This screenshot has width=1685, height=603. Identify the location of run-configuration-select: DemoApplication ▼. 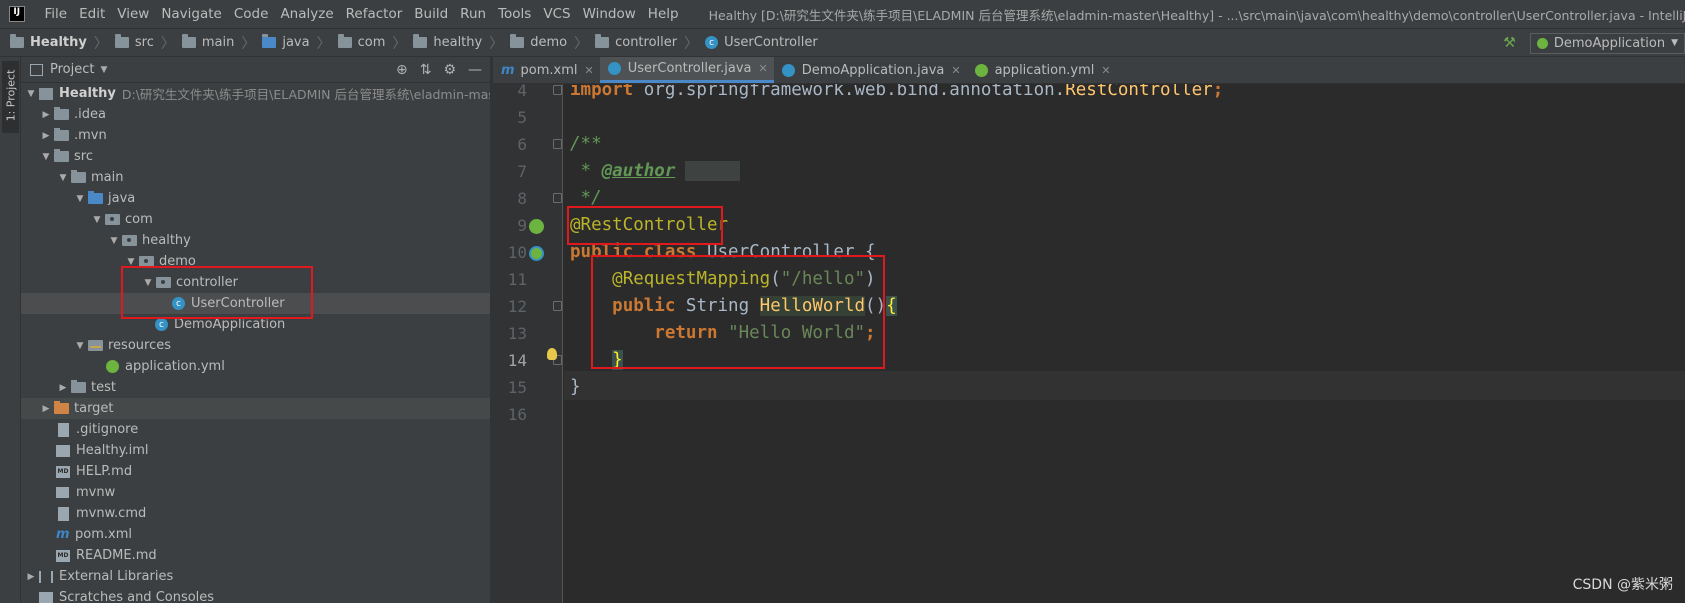
(1607, 43).